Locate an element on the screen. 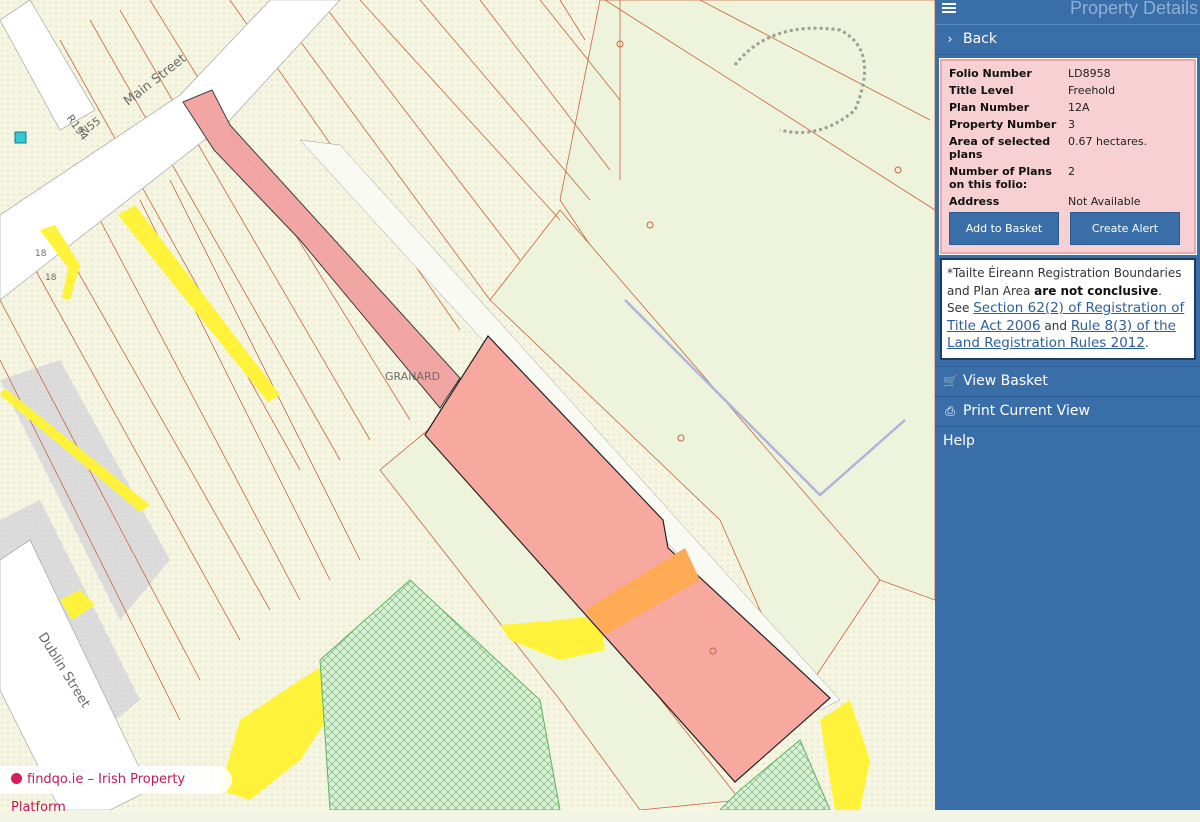 The height and width of the screenshot is (822, 1200). watermark-badge: findqo.ie – Irish Property Platform is located at coordinates (116, 790).